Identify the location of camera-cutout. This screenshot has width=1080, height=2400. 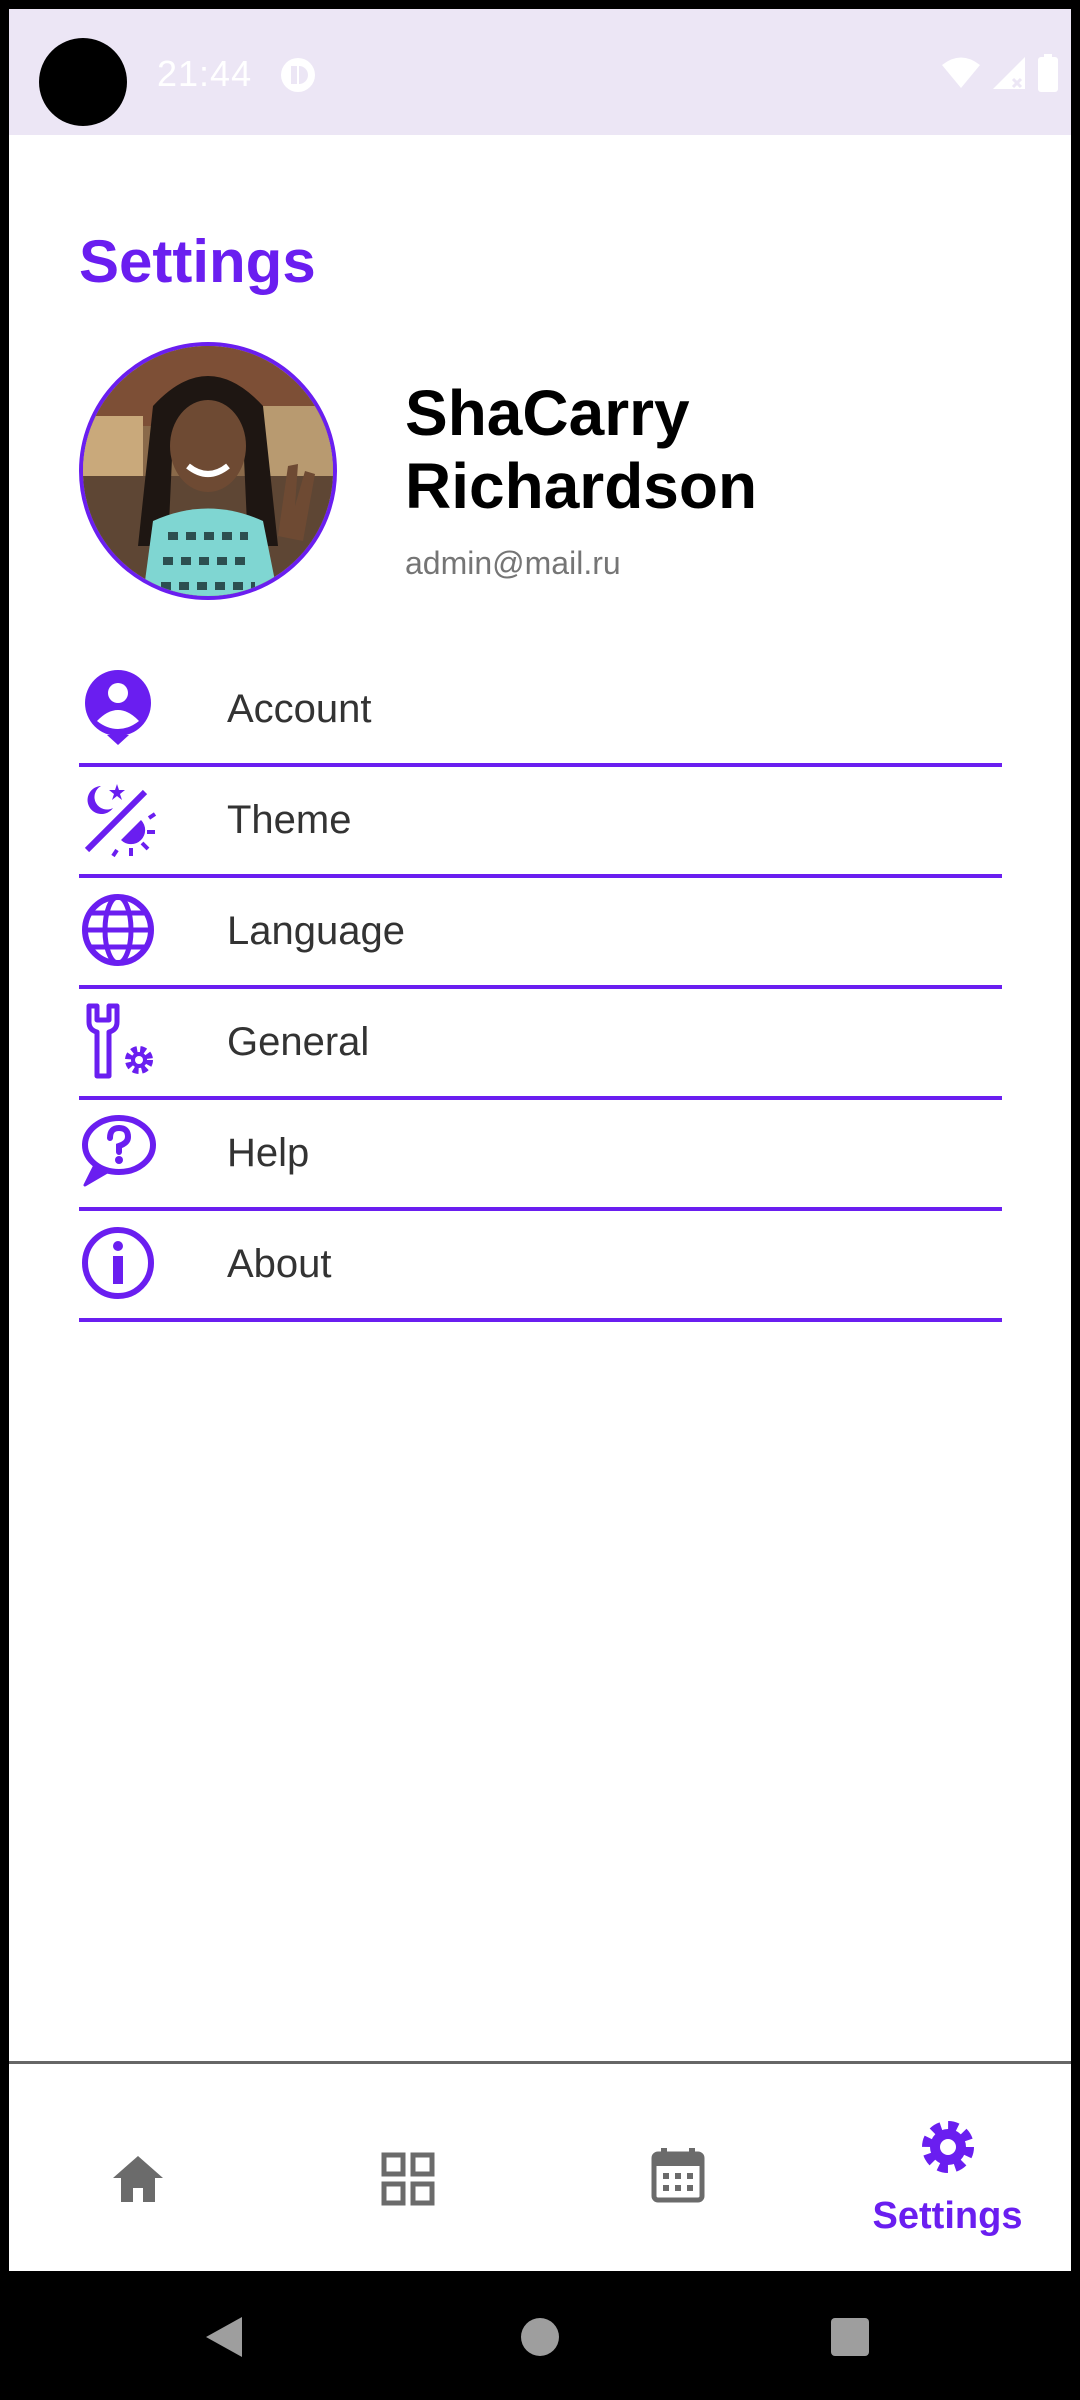
(83, 82).